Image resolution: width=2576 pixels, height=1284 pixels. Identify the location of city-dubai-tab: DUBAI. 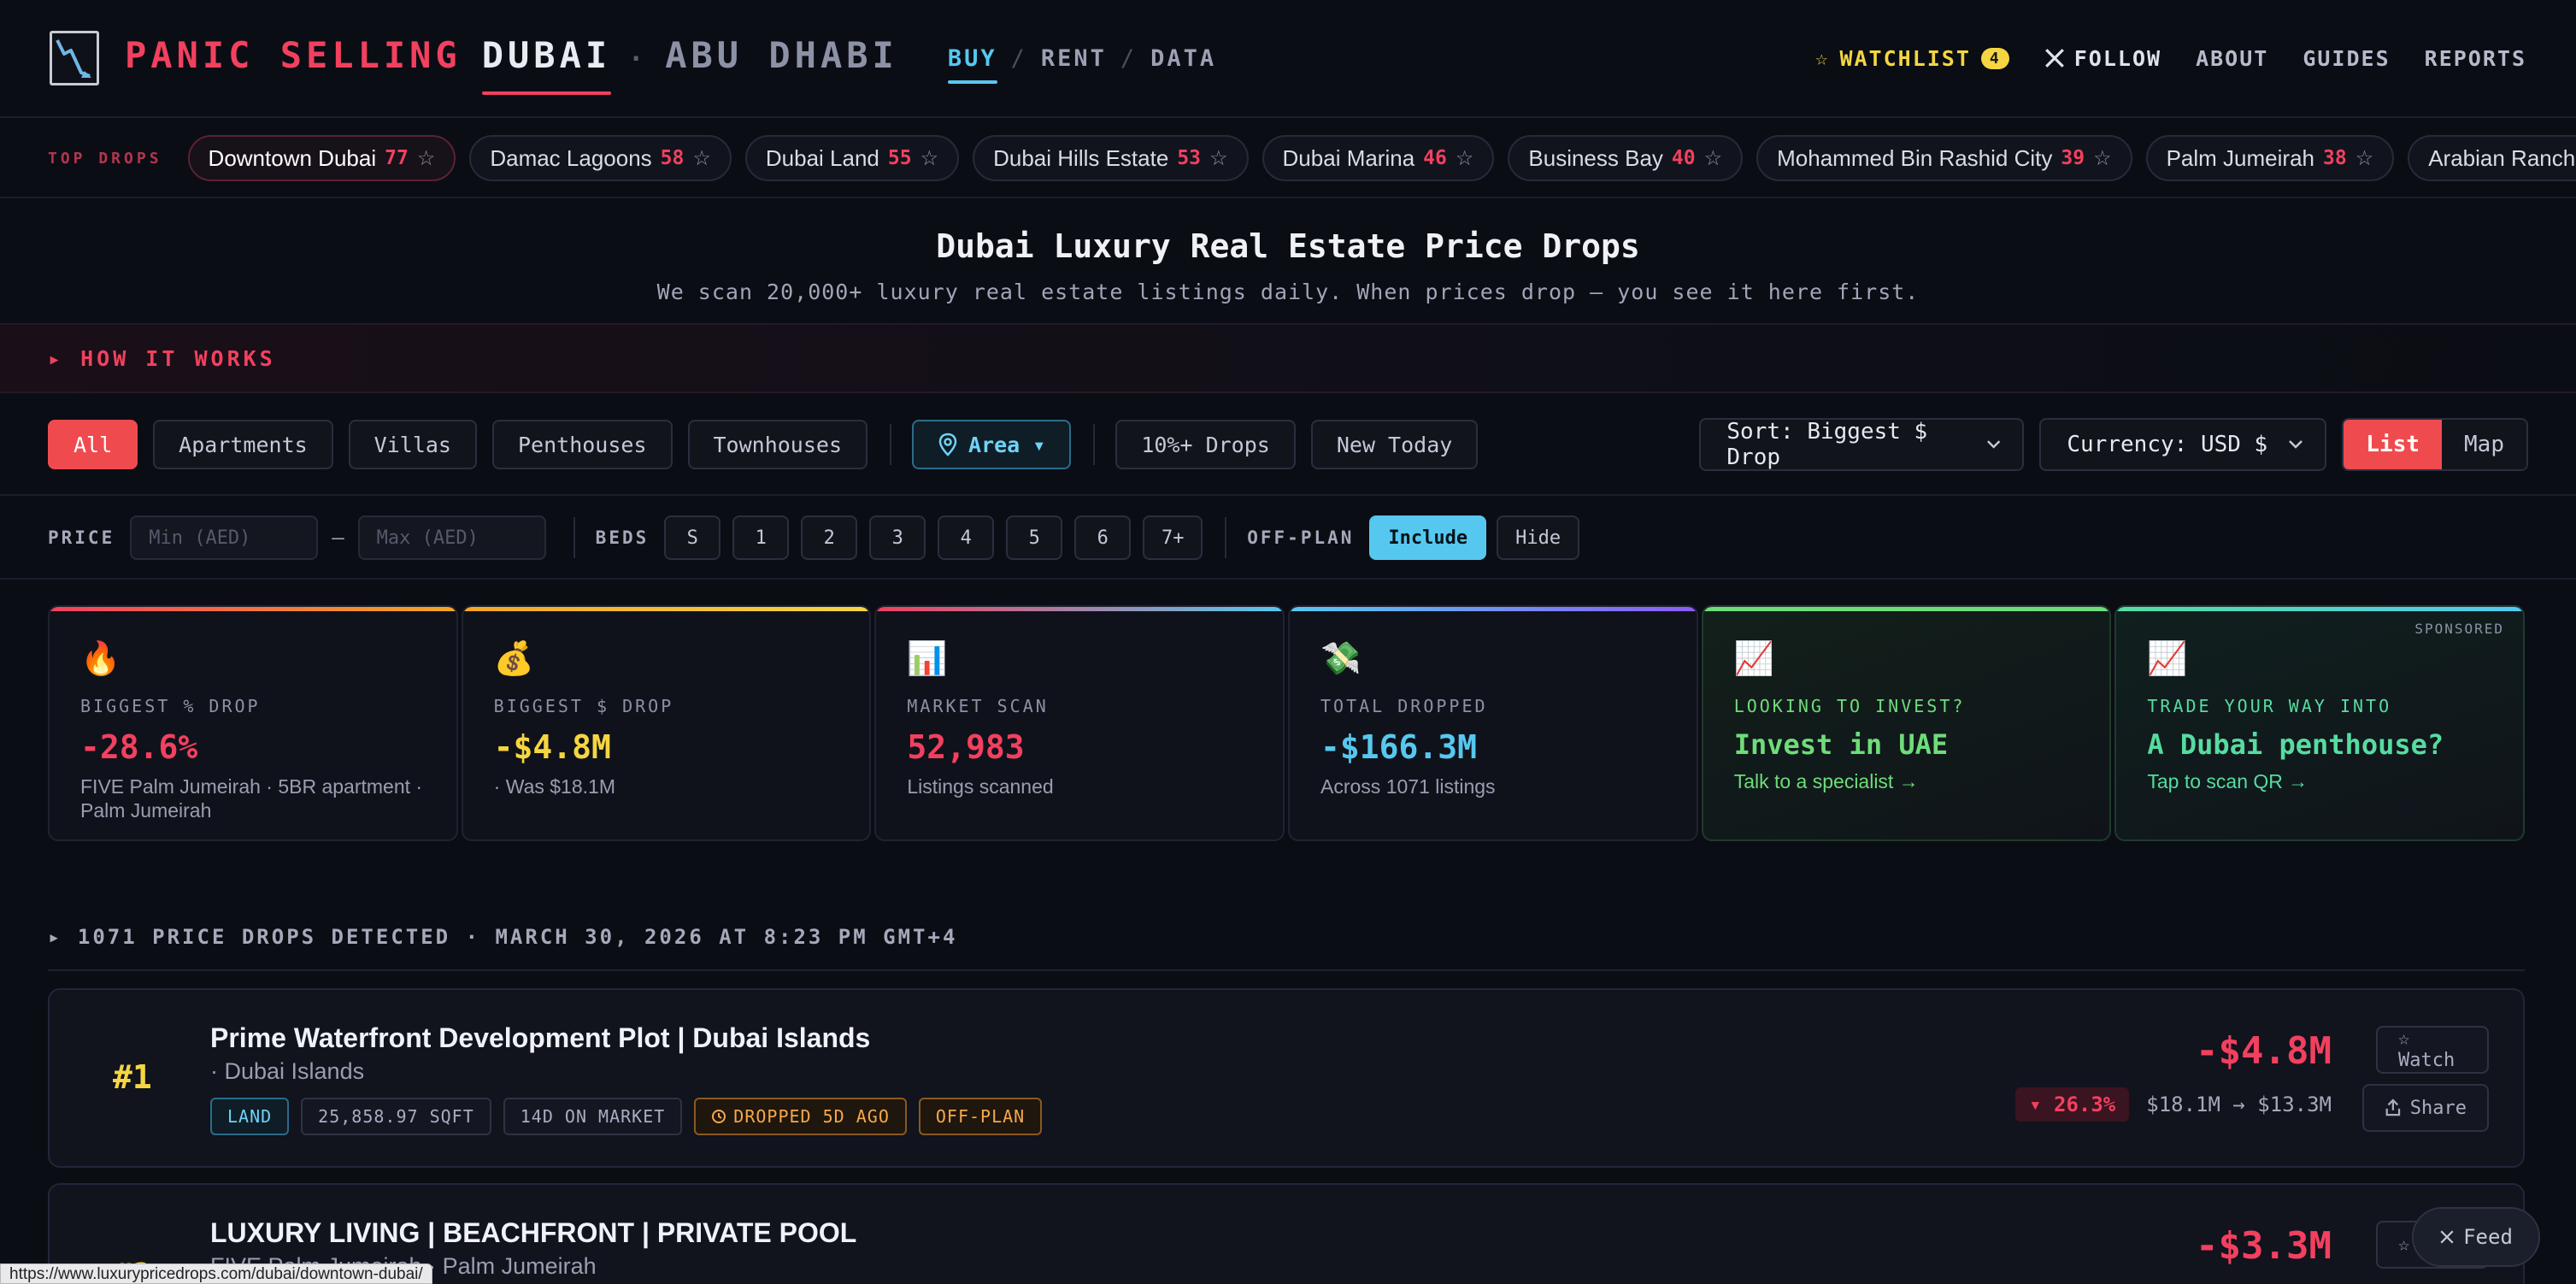
(546, 64).